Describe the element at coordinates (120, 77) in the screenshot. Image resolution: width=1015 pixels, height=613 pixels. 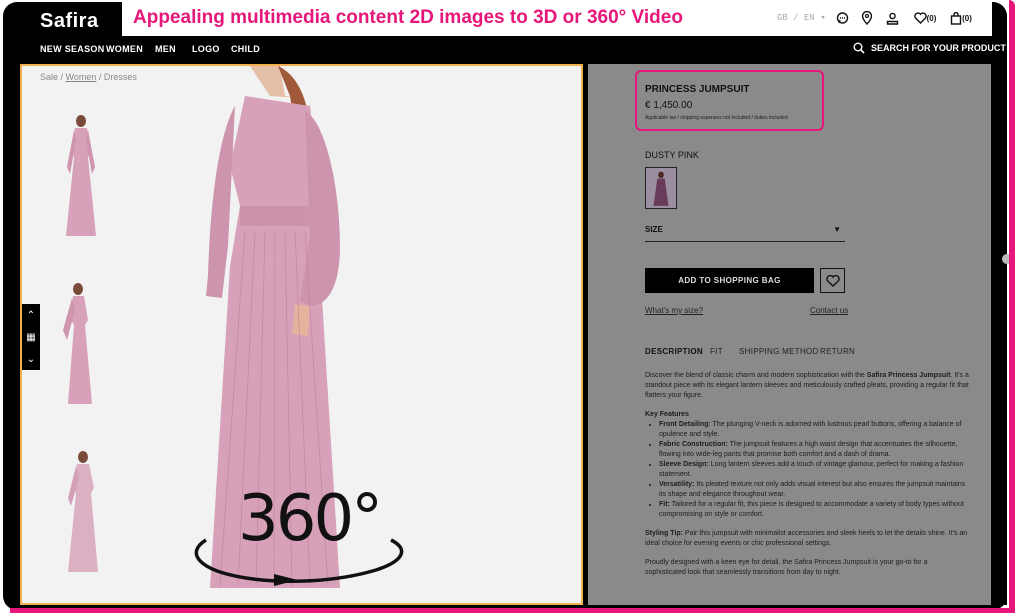
I see `breadcrumb-dresses: Dresses` at that location.